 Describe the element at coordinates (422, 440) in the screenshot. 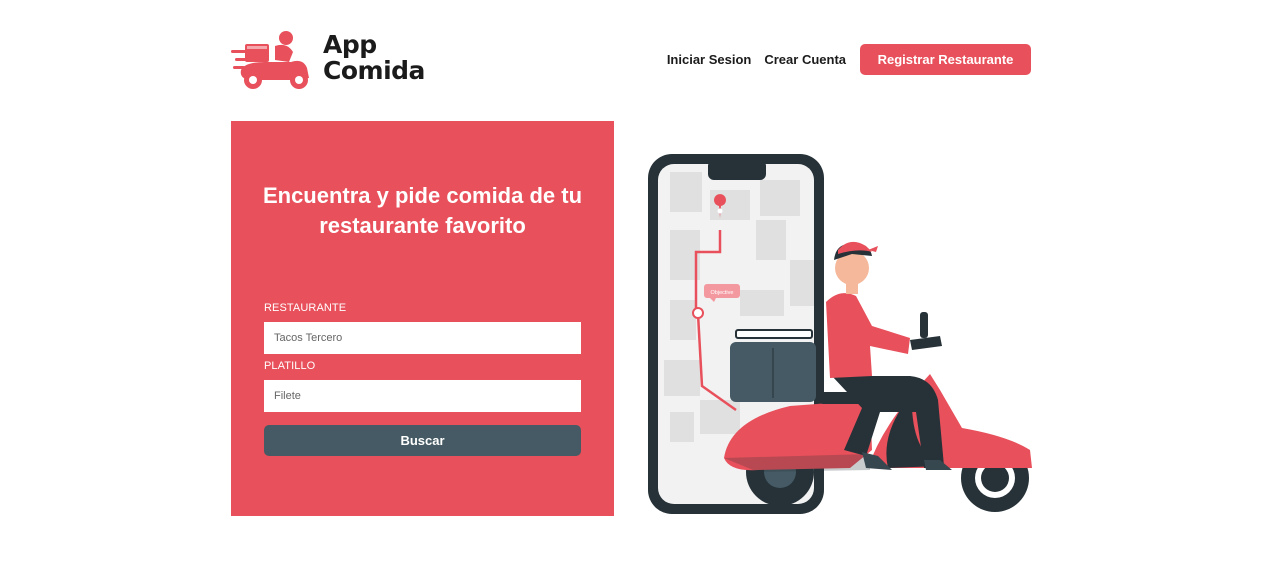

I see `search-button: Buscar` at that location.